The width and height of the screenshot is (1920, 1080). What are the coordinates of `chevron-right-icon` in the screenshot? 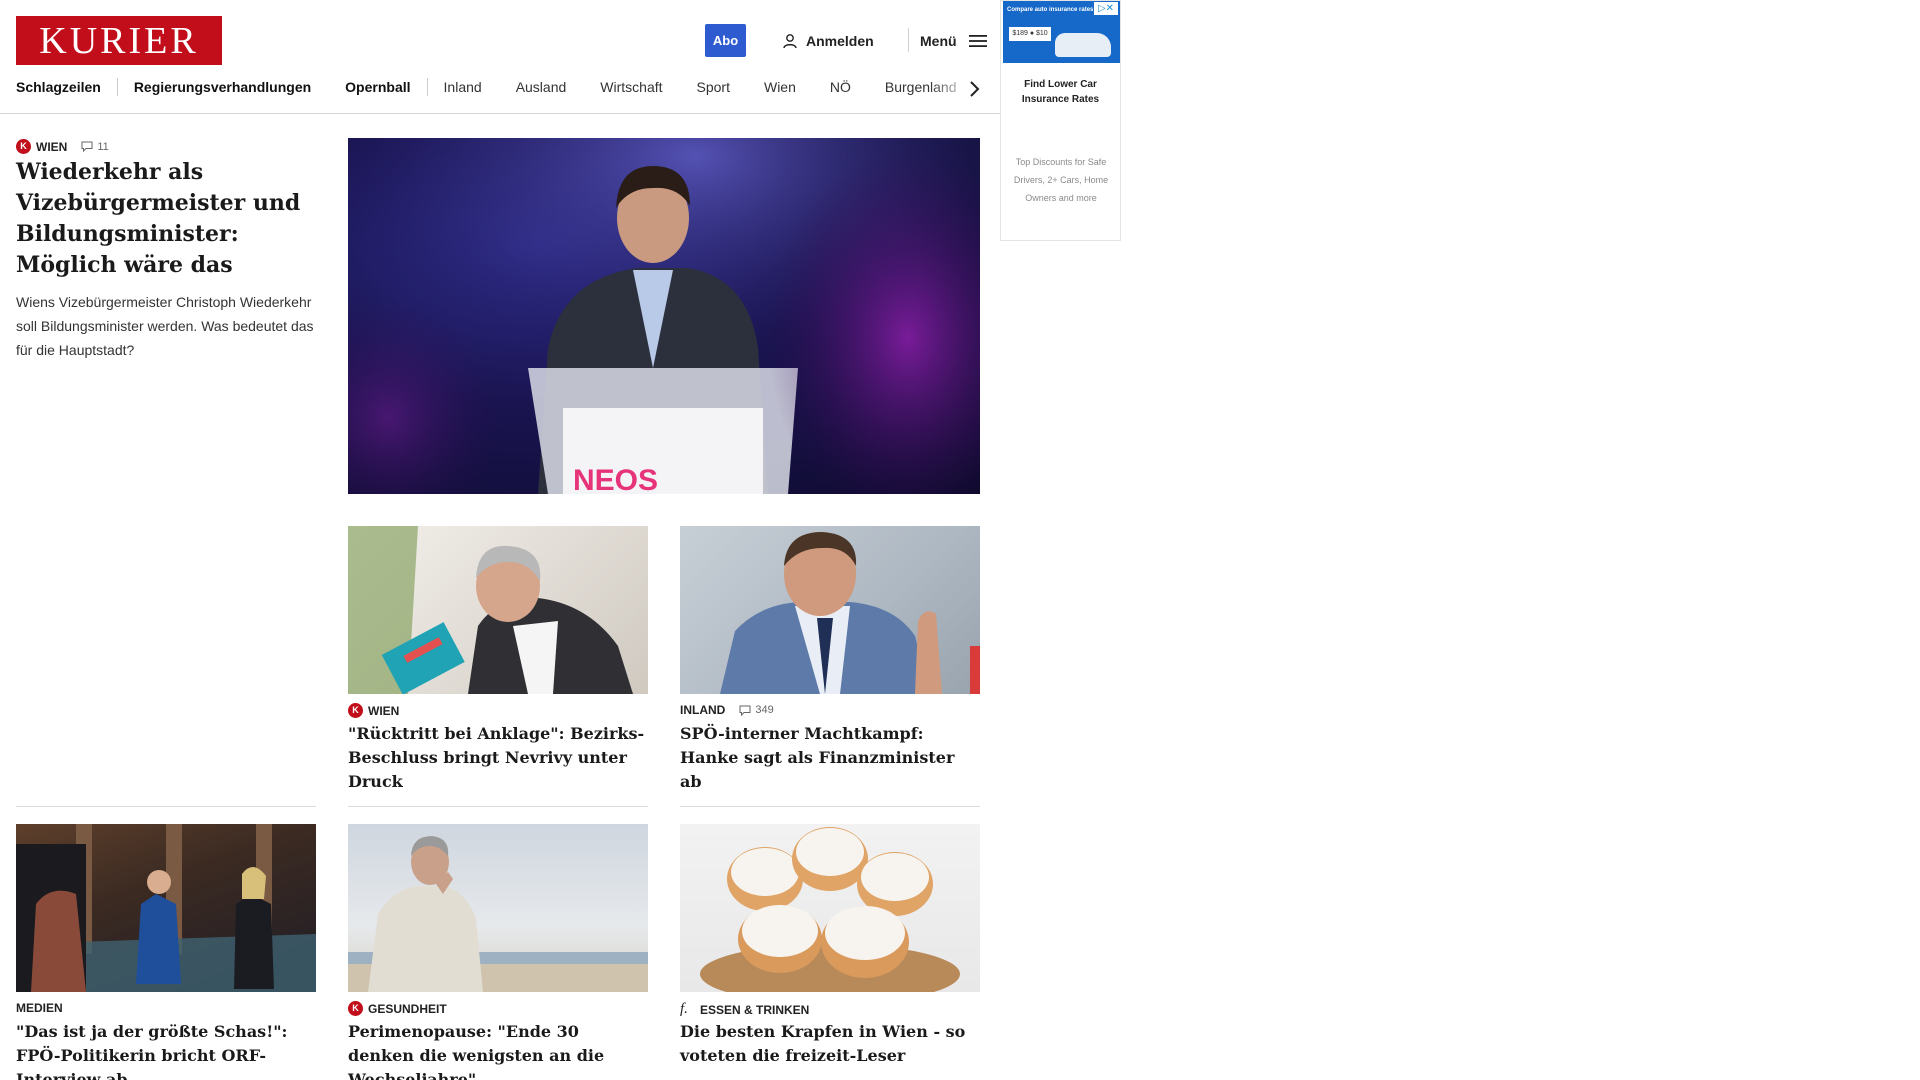 It's located at (974, 89).